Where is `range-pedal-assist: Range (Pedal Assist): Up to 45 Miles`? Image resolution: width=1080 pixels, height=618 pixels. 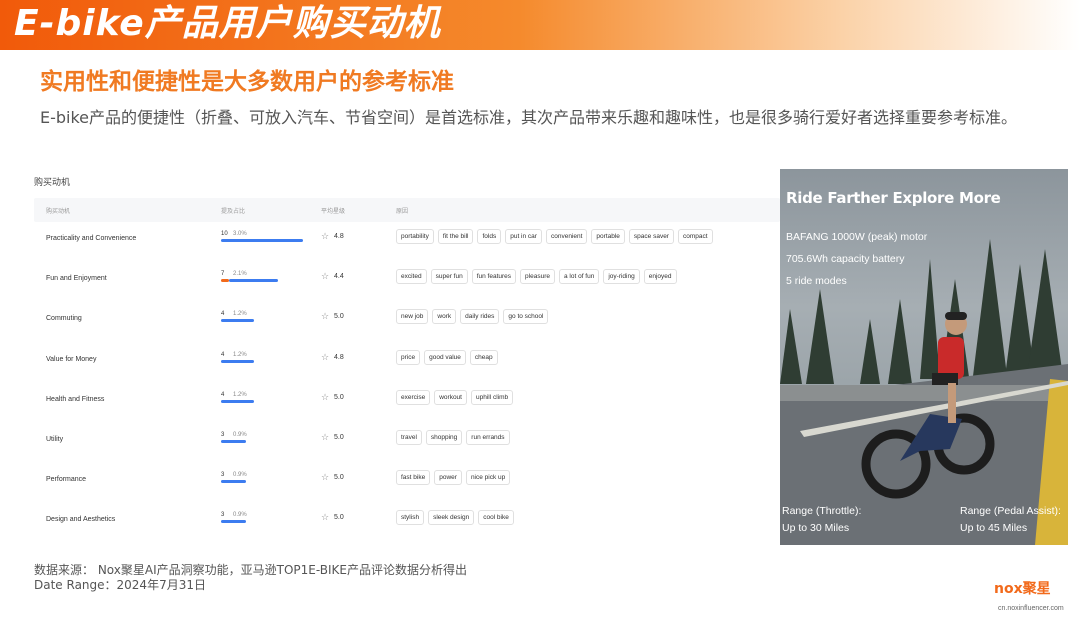
range-pedal-assist: Range (Pedal Assist): Up to 45 Miles is located at coordinates (1010, 520).